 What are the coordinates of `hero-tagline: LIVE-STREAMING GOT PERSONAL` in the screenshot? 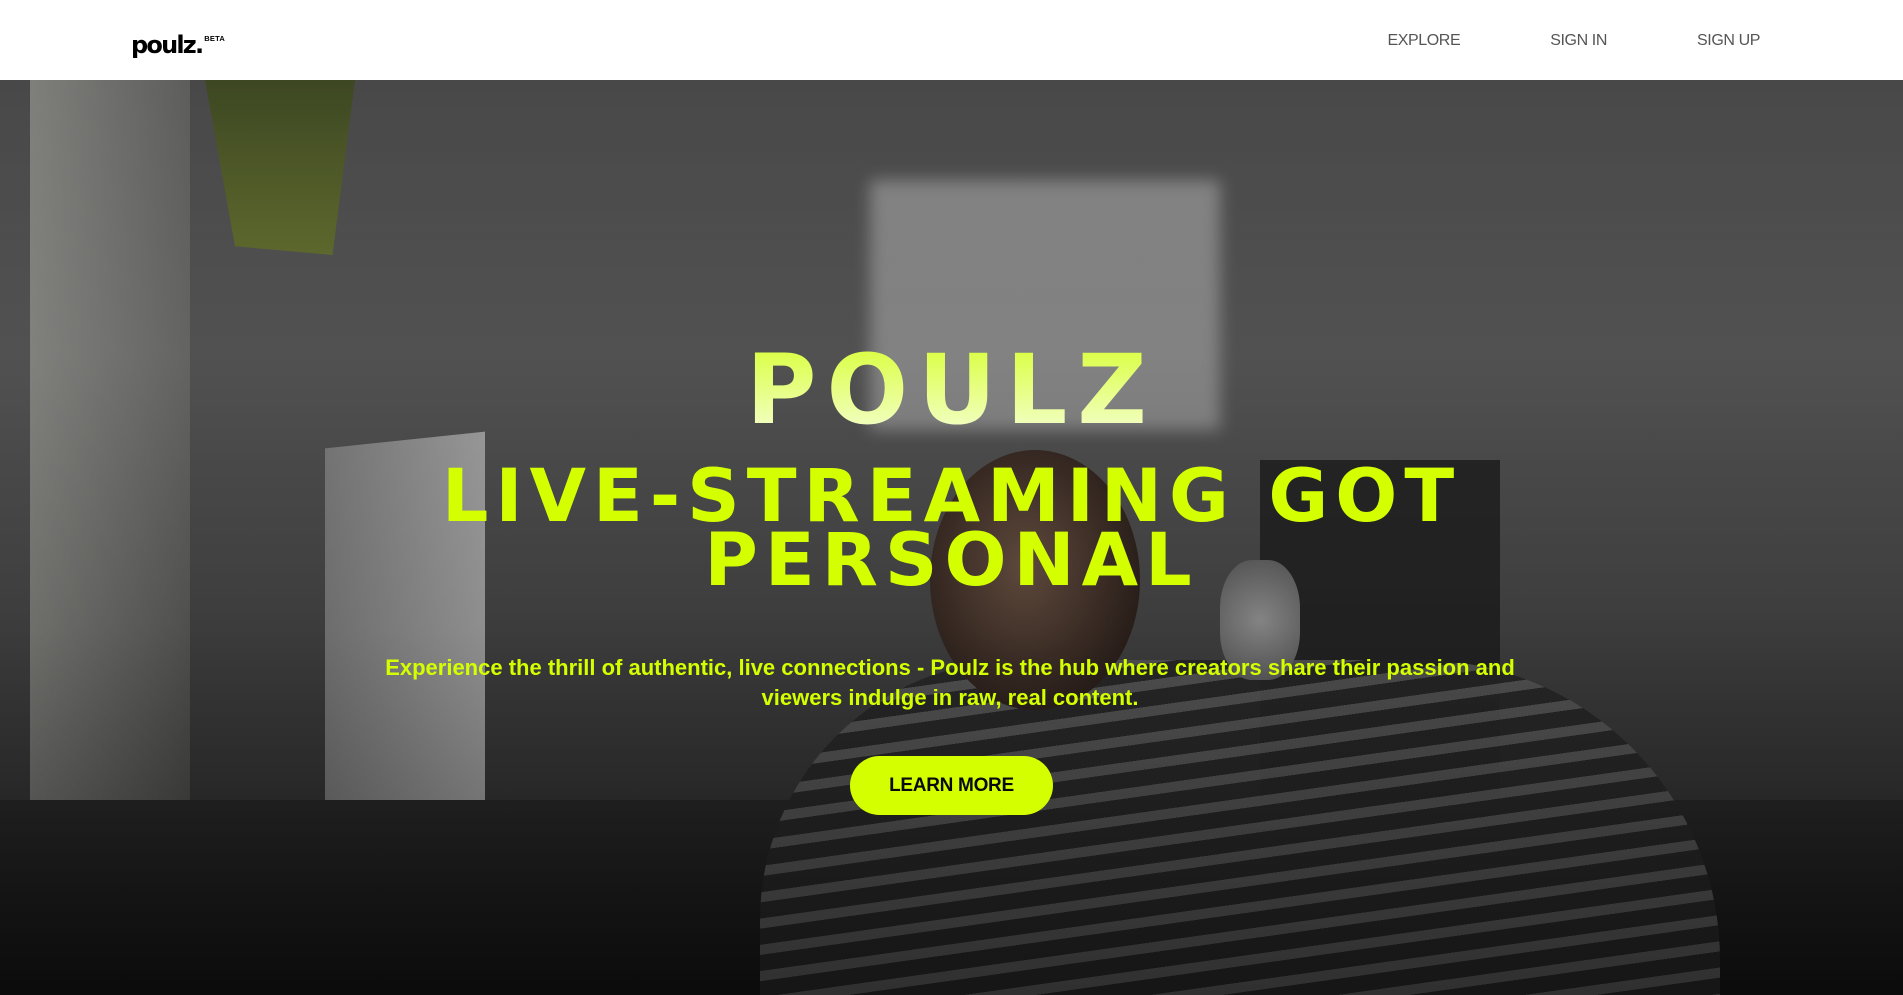 It's located at (951, 531).